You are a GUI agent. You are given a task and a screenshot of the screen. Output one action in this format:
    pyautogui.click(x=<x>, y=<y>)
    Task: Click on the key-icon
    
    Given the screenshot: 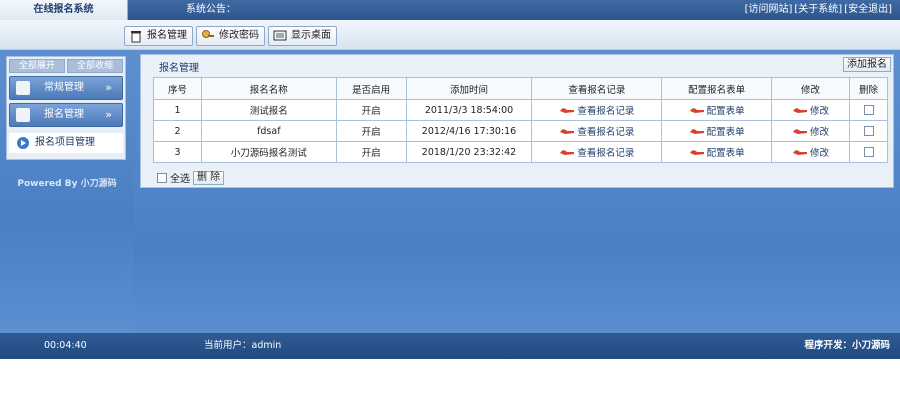 What is the action you would take?
    pyautogui.click(x=208, y=34)
    